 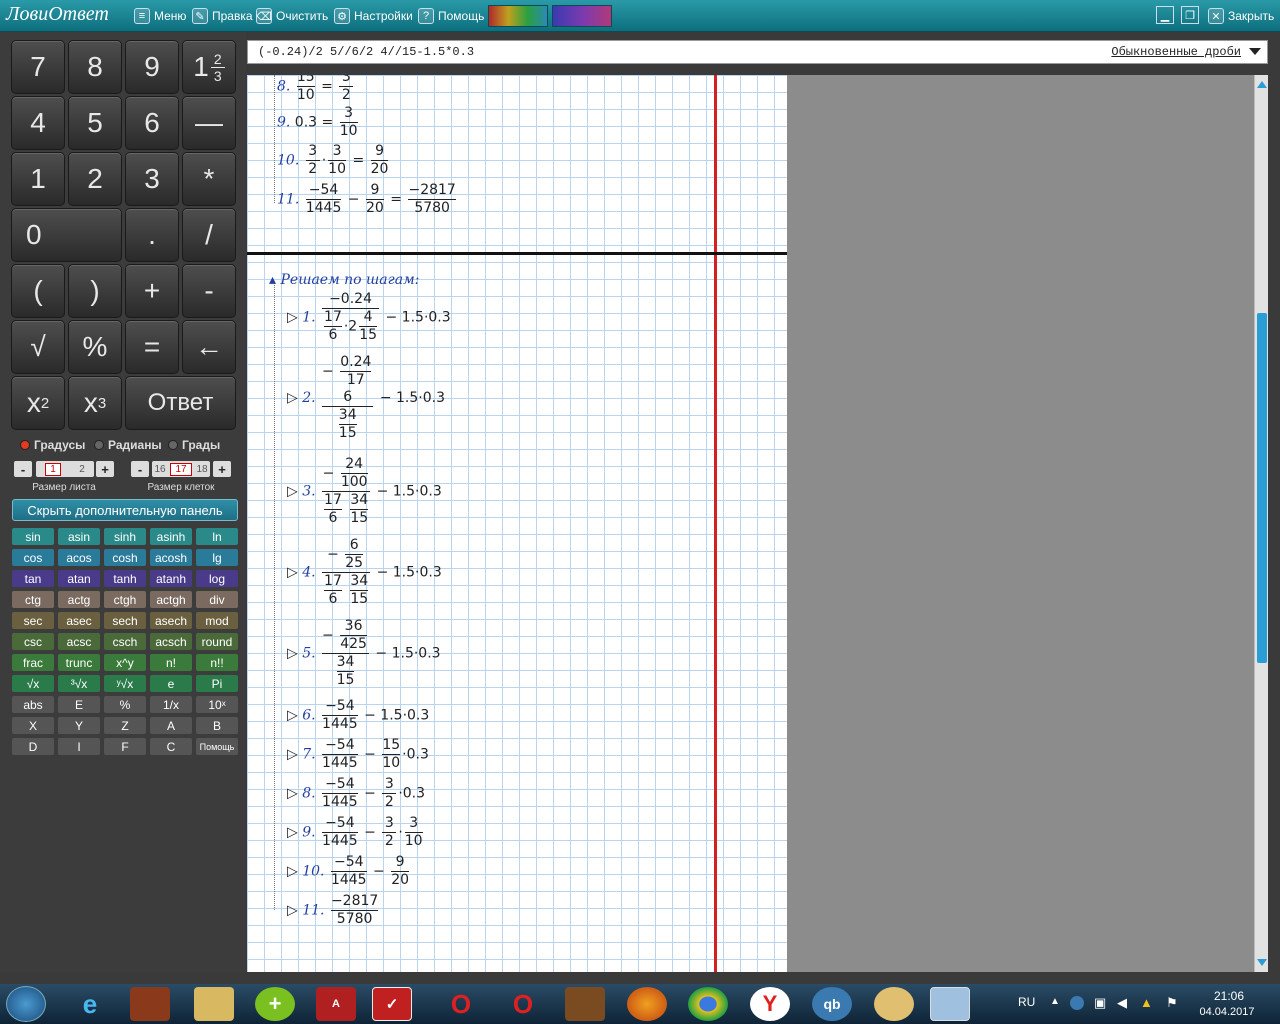 What do you see at coordinates (79, 746) in the screenshot?
I see `function-button-10-1: I` at bounding box center [79, 746].